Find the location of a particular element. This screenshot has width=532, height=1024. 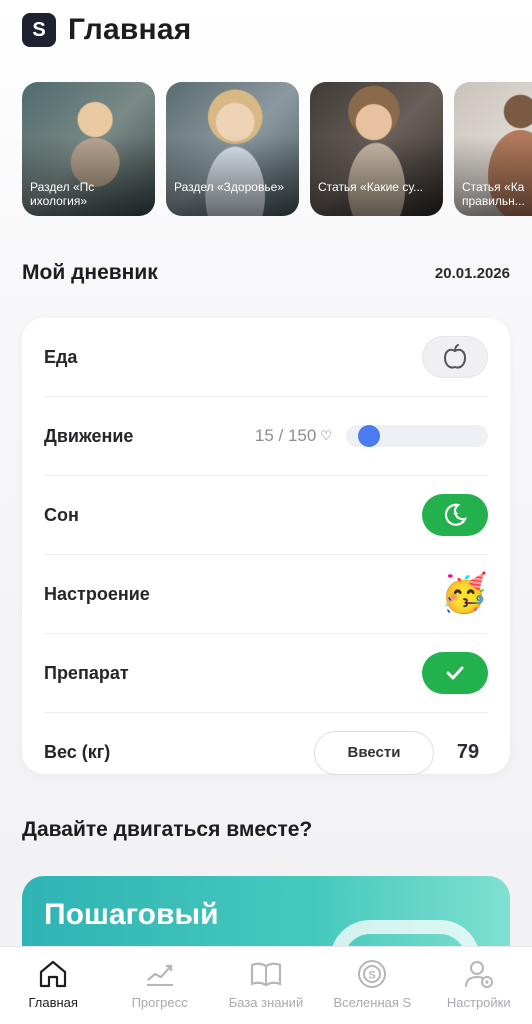

diary-row-drug: Препарат is located at coordinates (266, 673).